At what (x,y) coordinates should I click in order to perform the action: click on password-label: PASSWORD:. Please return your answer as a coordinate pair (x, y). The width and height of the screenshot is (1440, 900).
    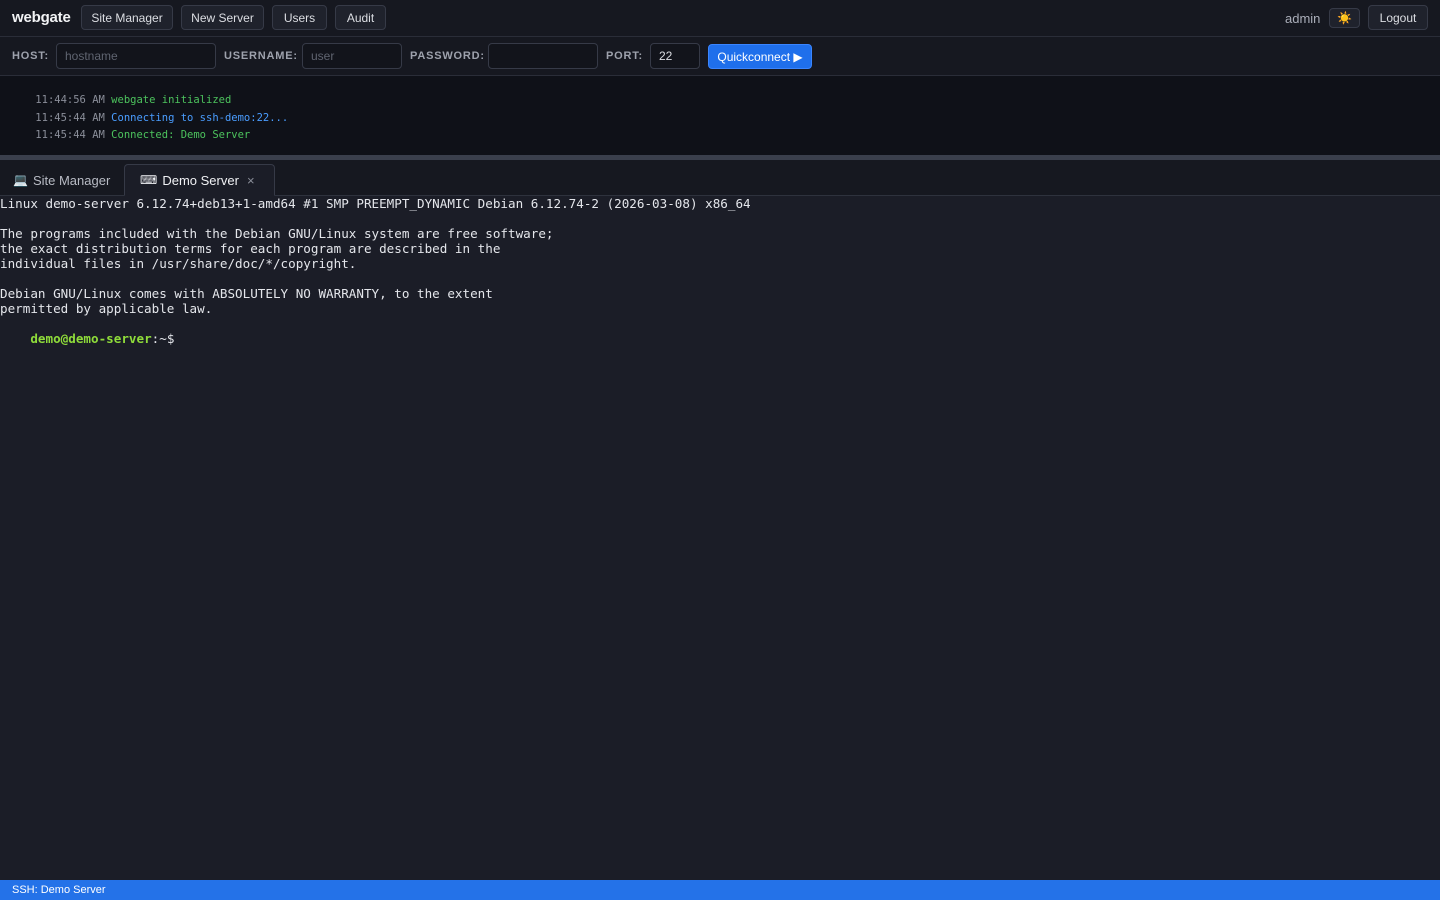
    Looking at the image, I should click on (447, 56).